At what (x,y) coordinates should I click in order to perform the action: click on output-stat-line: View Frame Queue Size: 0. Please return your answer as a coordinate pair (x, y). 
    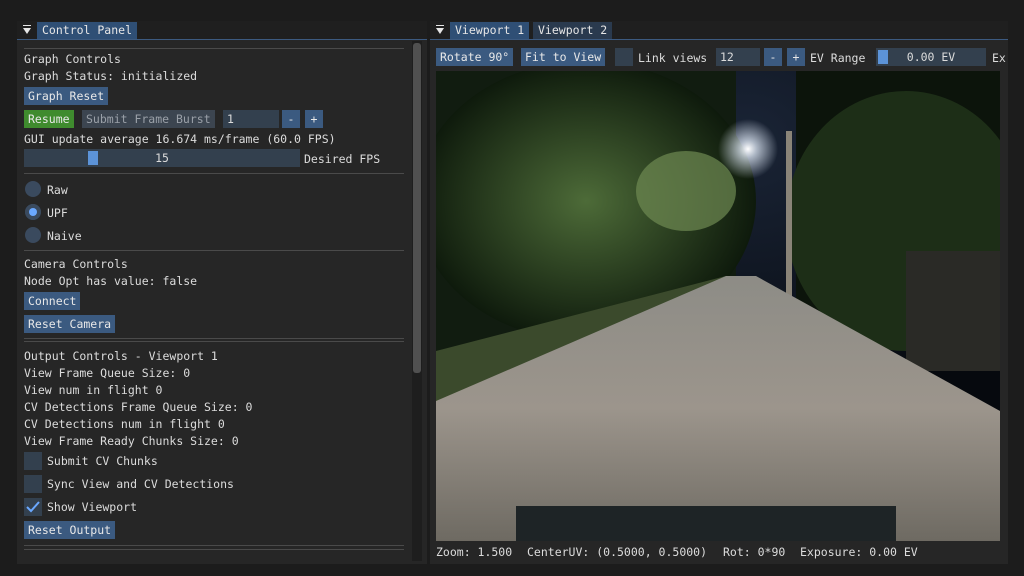
    Looking at the image, I should click on (107, 373).